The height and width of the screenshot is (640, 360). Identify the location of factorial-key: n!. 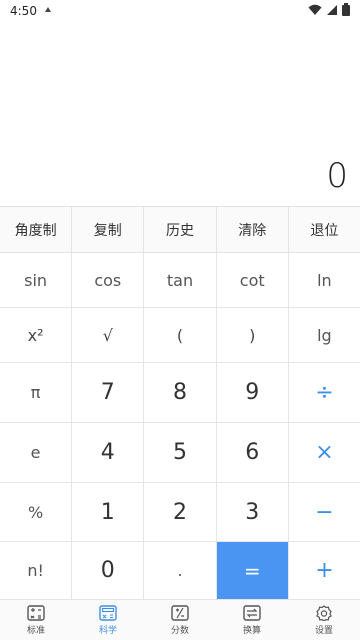
(36, 570).